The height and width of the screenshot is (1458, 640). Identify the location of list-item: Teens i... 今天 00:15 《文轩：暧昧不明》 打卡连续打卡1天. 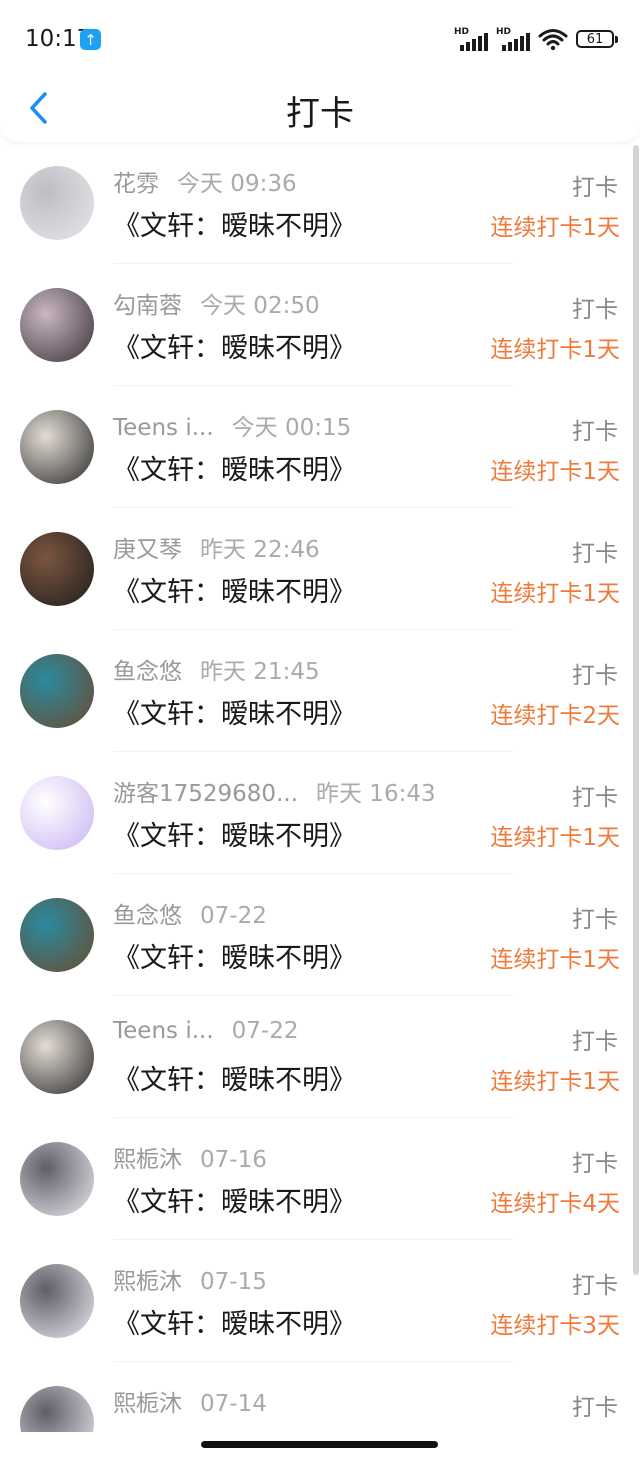
(320, 447).